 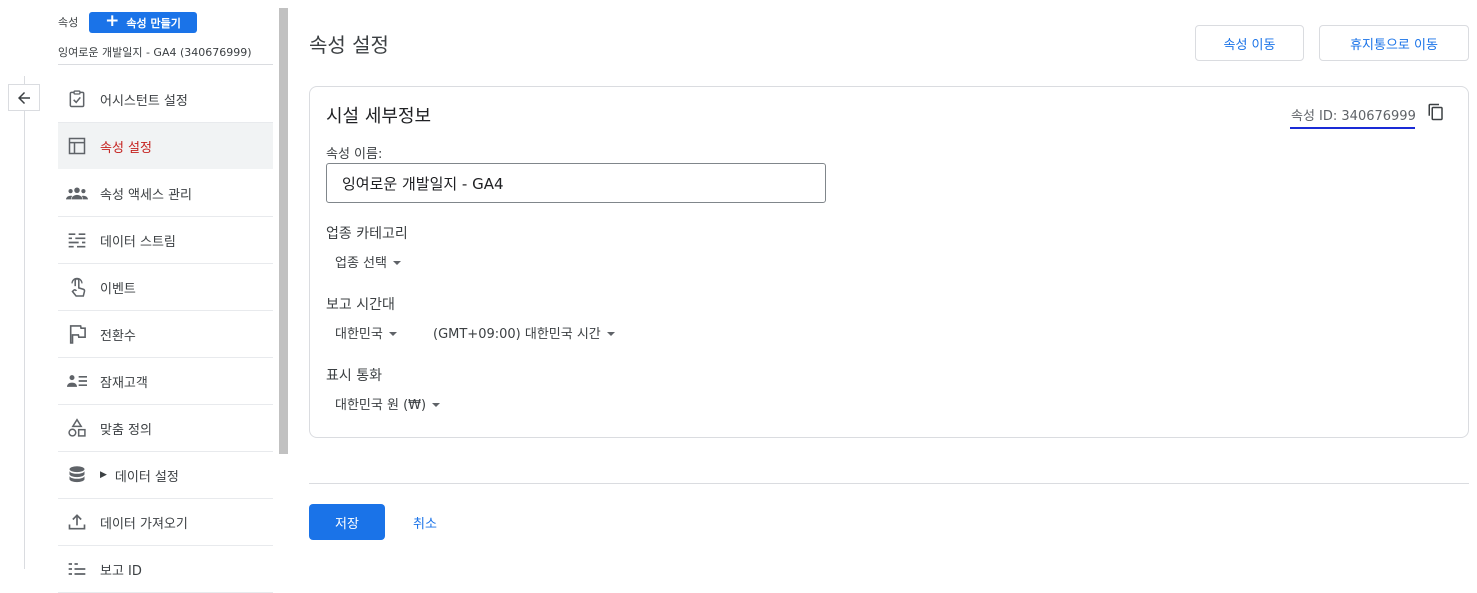 What do you see at coordinates (354, 154) in the screenshot?
I see `property-name-label: 속성 이름:` at bounding box center [354, 154].